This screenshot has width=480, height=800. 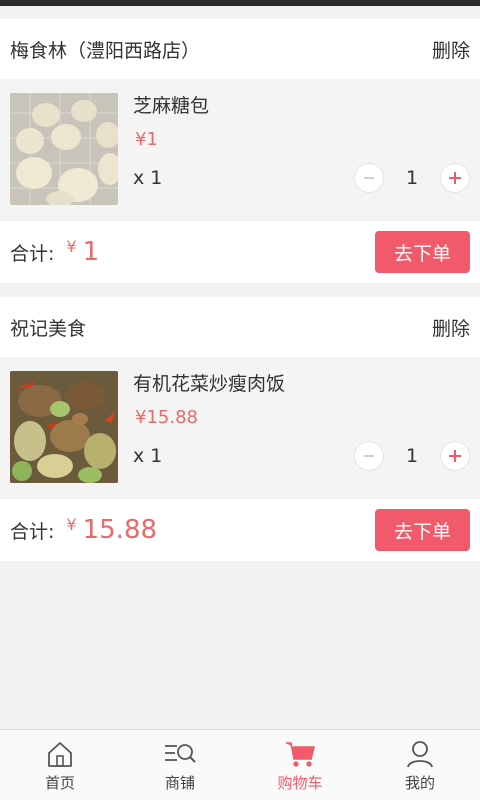 What do you see at coordinates (301, 149) in the screenshot?
I see `item-info: 芝麻糖包 ¥1 x 1 1` at bounding box center [301, 149].